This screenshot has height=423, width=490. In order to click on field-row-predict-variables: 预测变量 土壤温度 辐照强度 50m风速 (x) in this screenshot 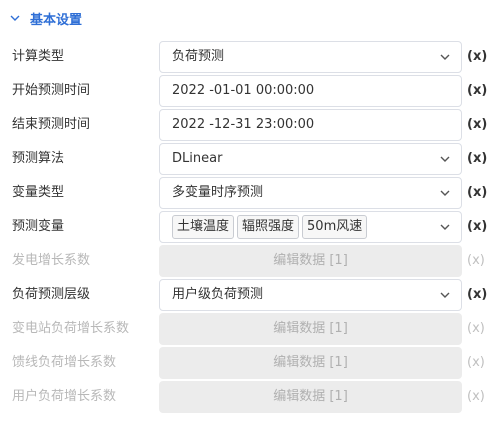, I will do `click(245, 227)`.